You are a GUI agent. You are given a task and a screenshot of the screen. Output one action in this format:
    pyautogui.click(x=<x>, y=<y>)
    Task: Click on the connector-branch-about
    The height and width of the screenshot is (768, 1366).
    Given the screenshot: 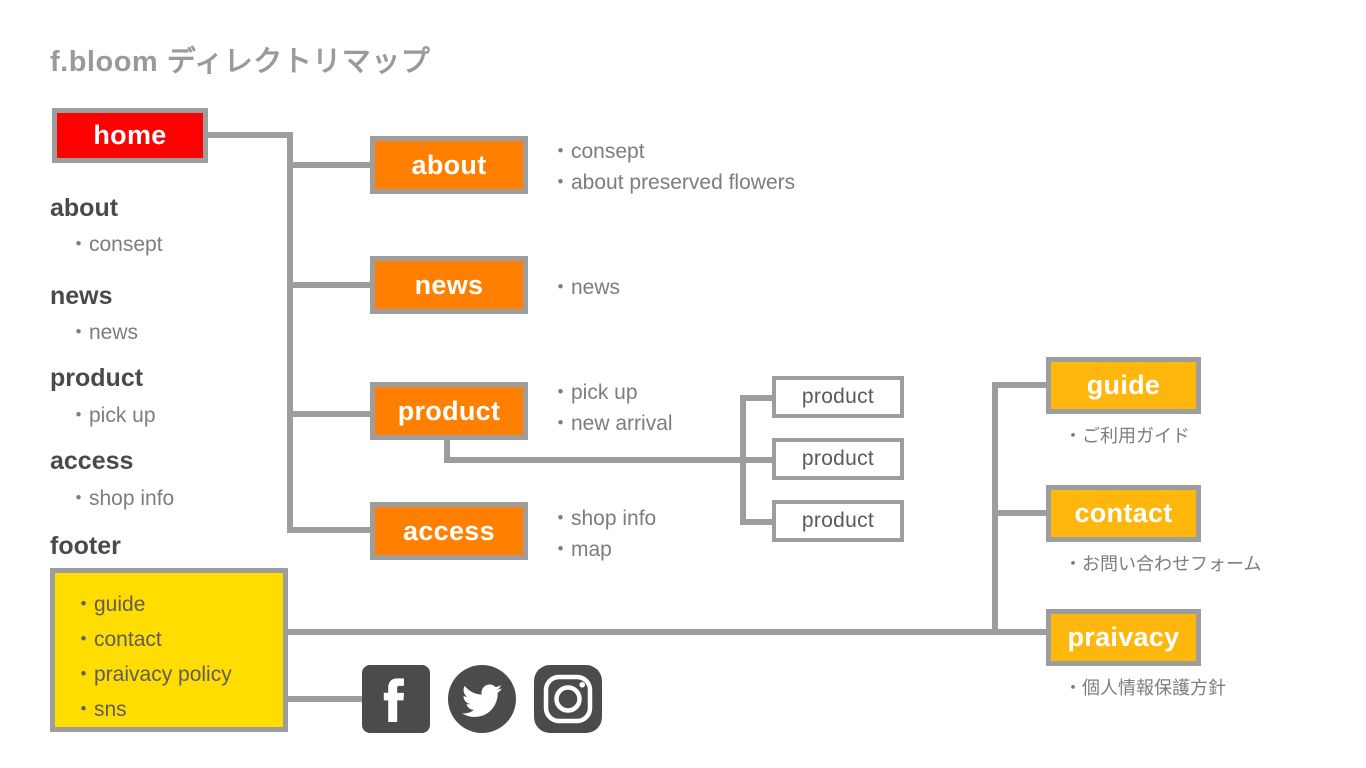 What is the action you would take?
    pyautogui.click(x=330, y=165)
    